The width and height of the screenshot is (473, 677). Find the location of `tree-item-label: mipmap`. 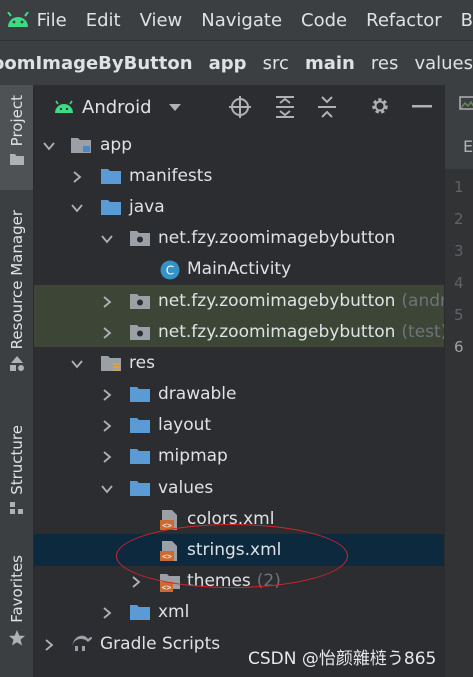

tree-item-label: mipmap is located at coordinates (193, 456).